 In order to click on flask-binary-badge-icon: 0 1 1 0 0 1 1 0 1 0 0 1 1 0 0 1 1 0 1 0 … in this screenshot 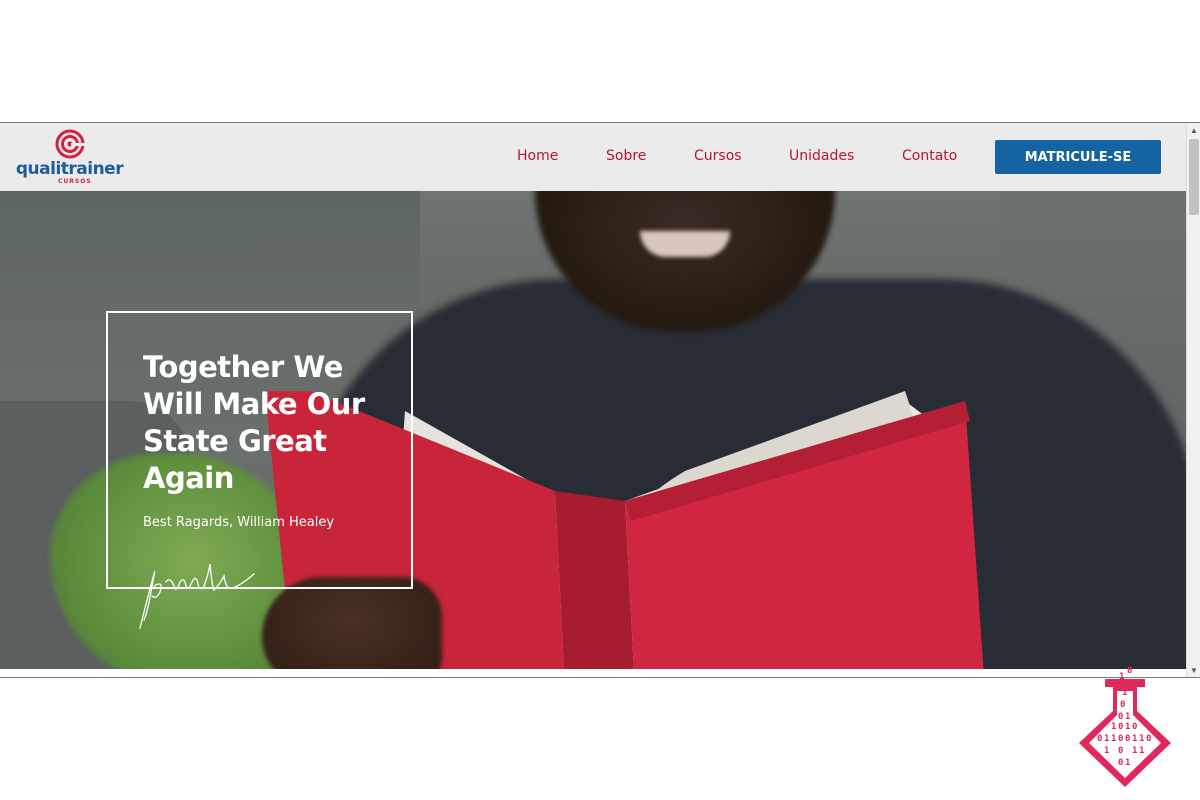, I will do `click(1125, 726)`.